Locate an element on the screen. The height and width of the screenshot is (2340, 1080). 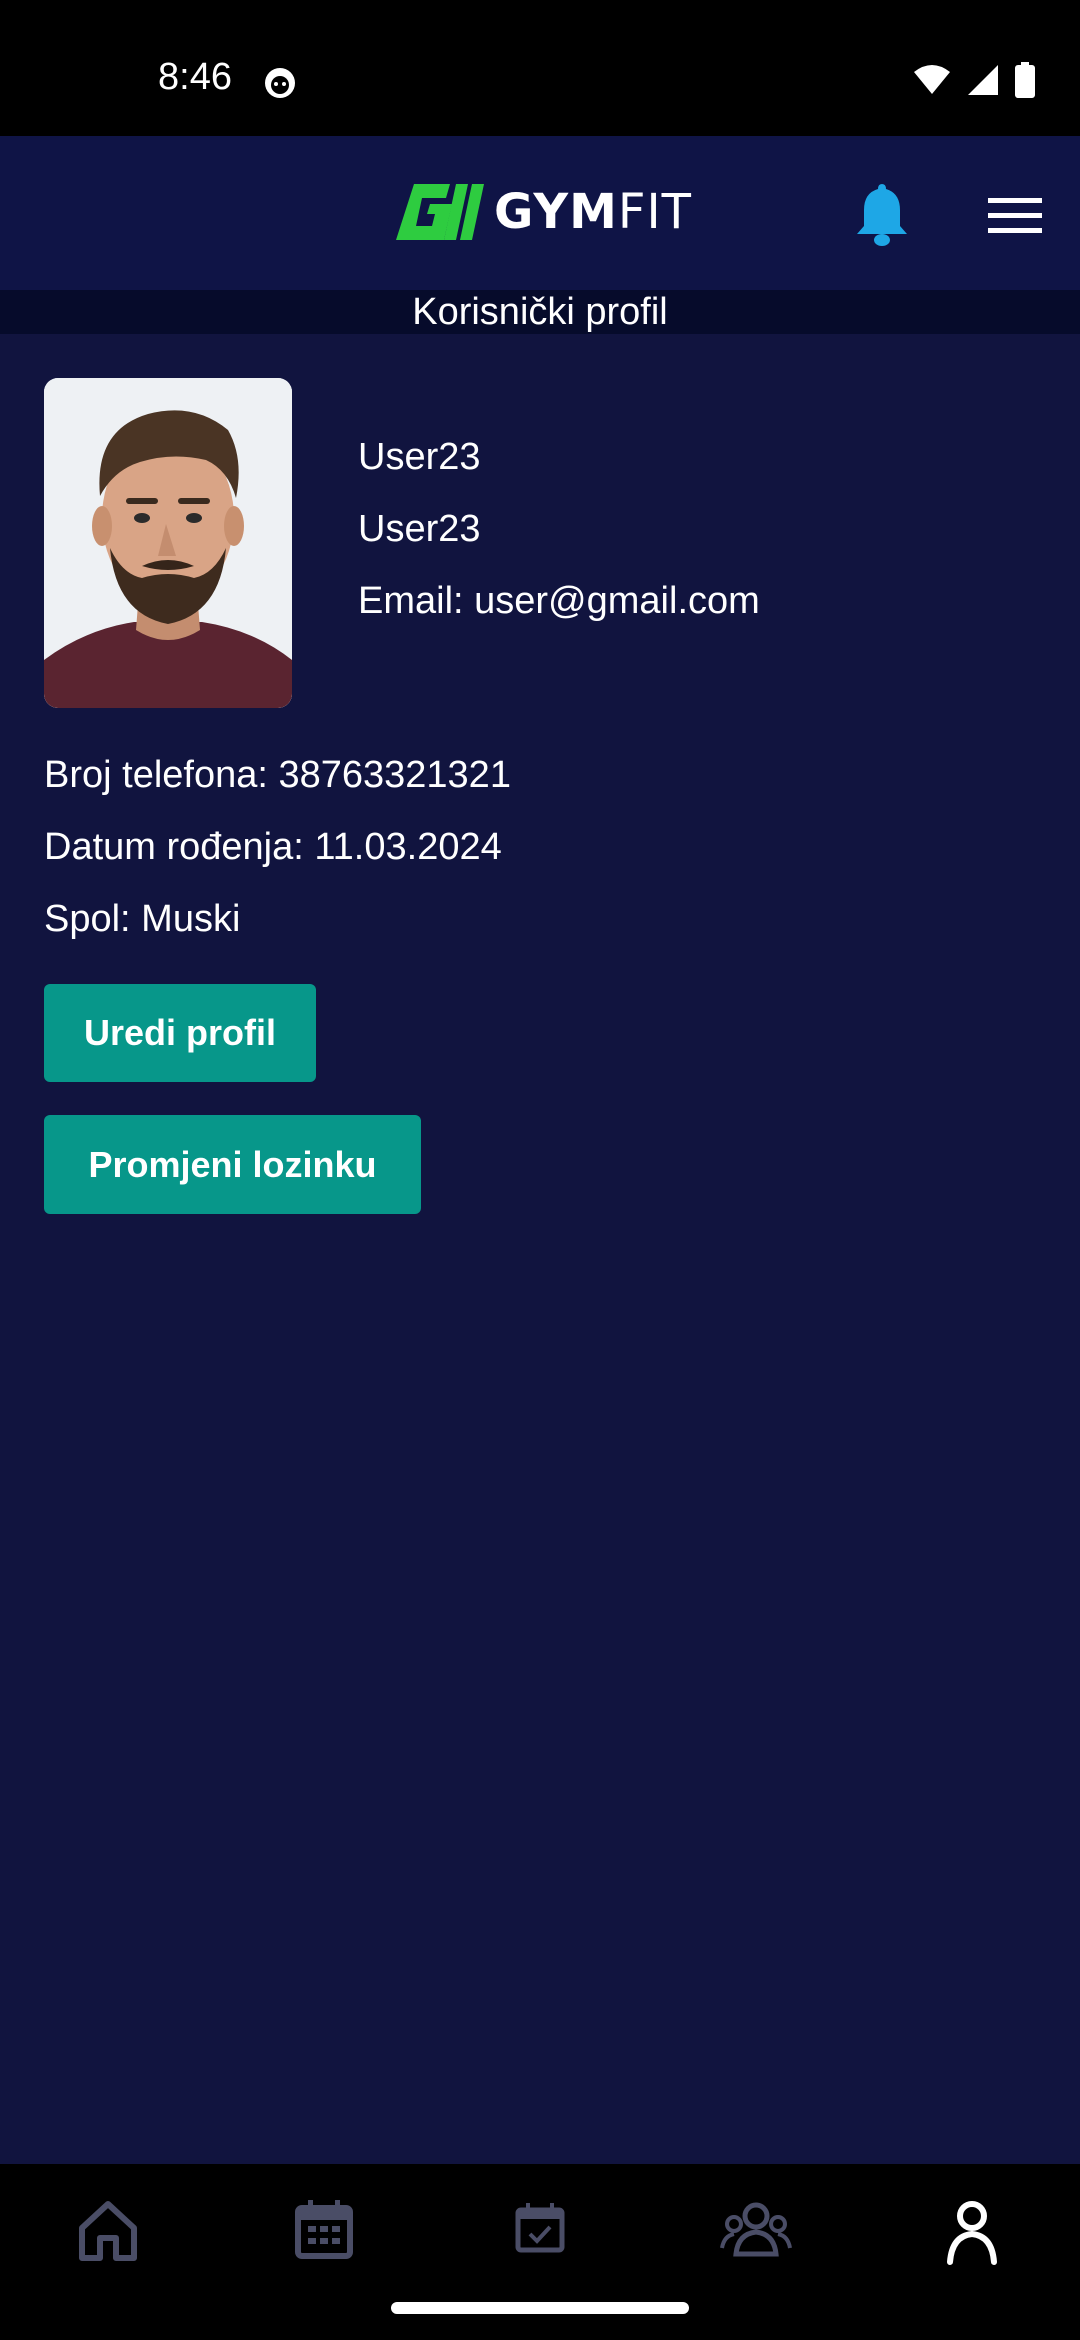
calendar-check-icon is located at coordinates (540, 2230).